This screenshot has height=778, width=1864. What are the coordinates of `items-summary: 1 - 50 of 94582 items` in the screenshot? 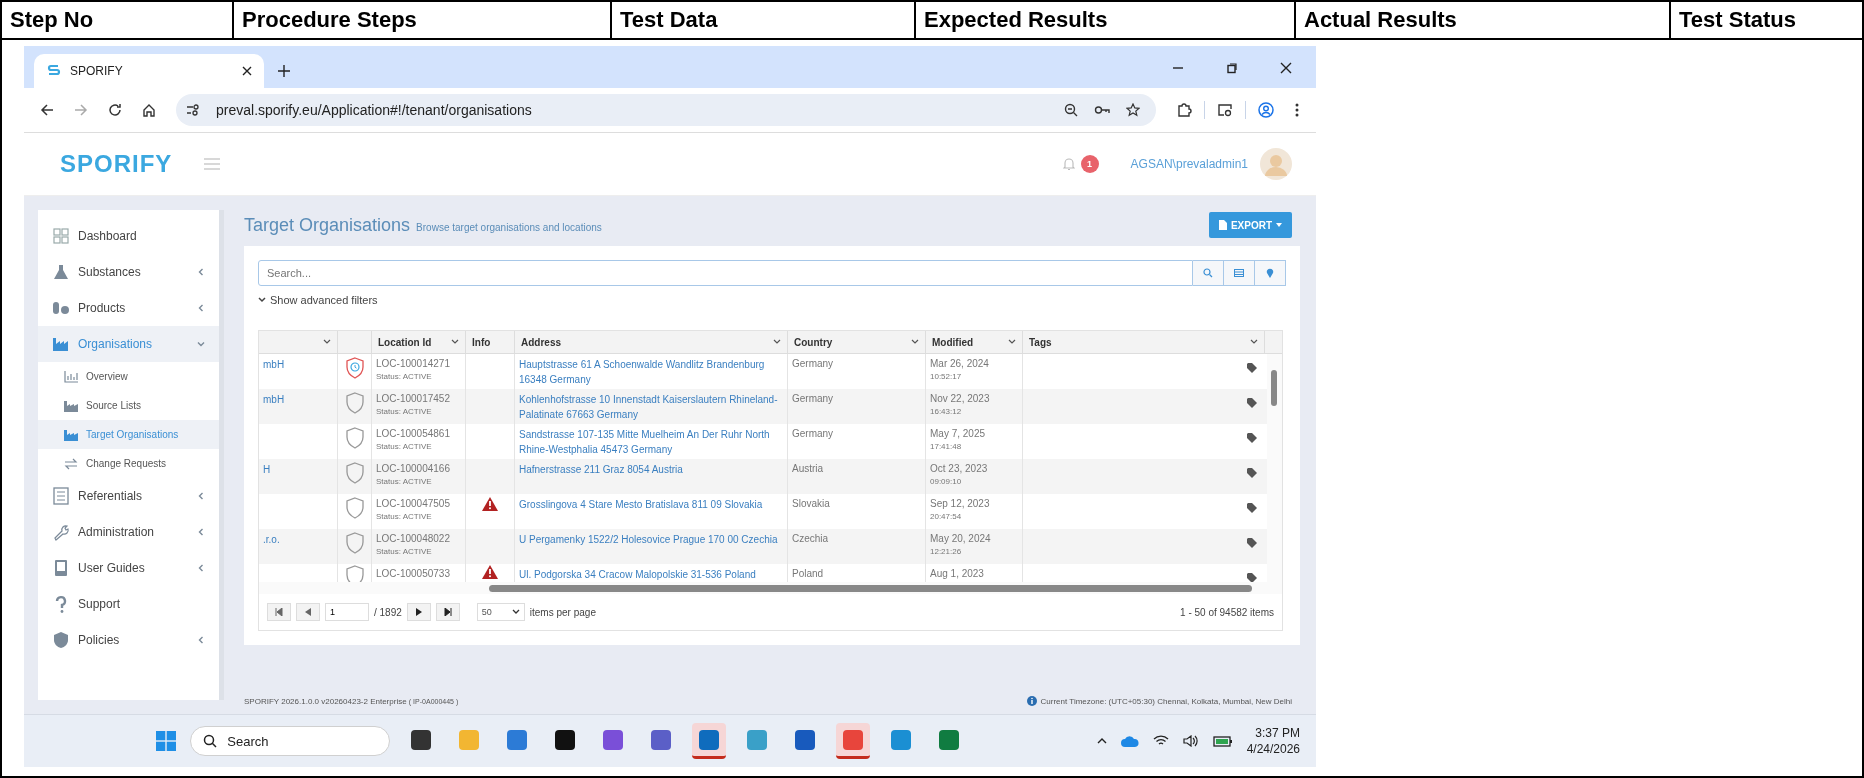 It's located at (1227, 612).